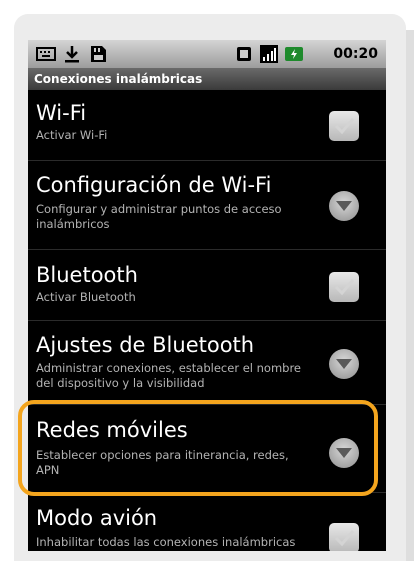 This screenshot has height=561, width=420. I want to click on bluetooth-title: Bluetooth, so click(87, 275).